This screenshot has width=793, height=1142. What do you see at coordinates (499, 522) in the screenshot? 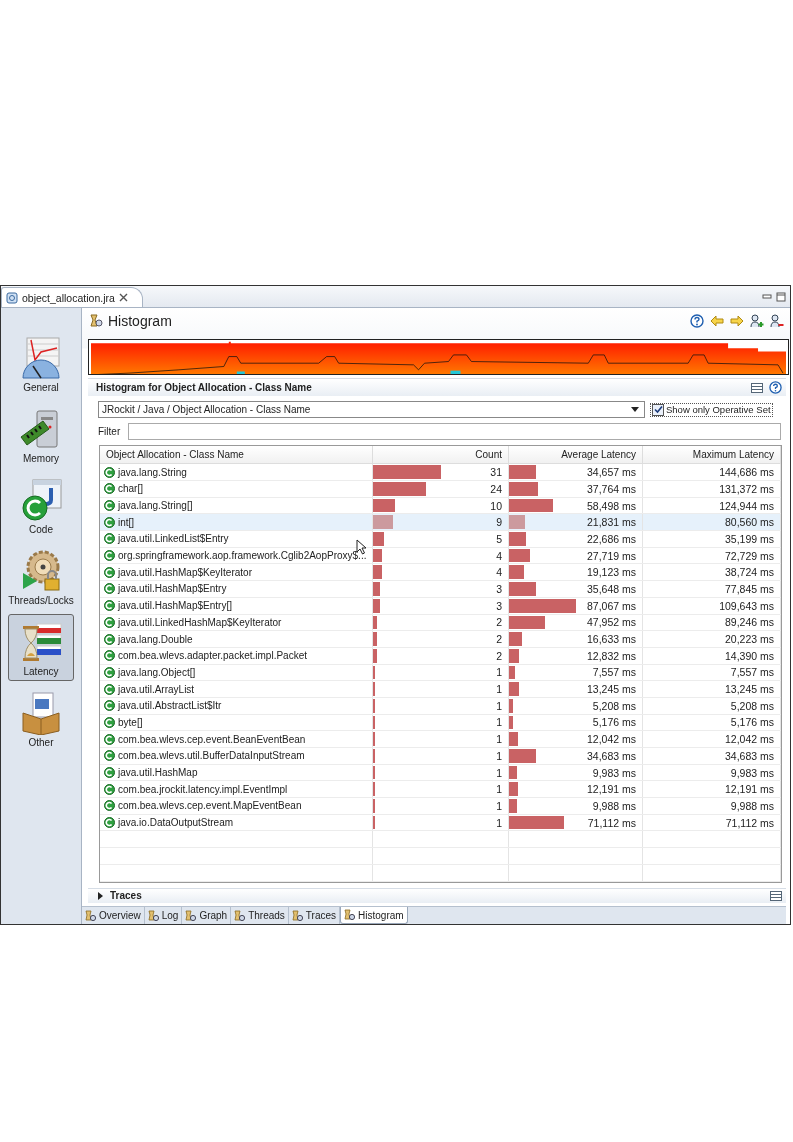
I see `count-value: 9` at bounding box center [499, 522].